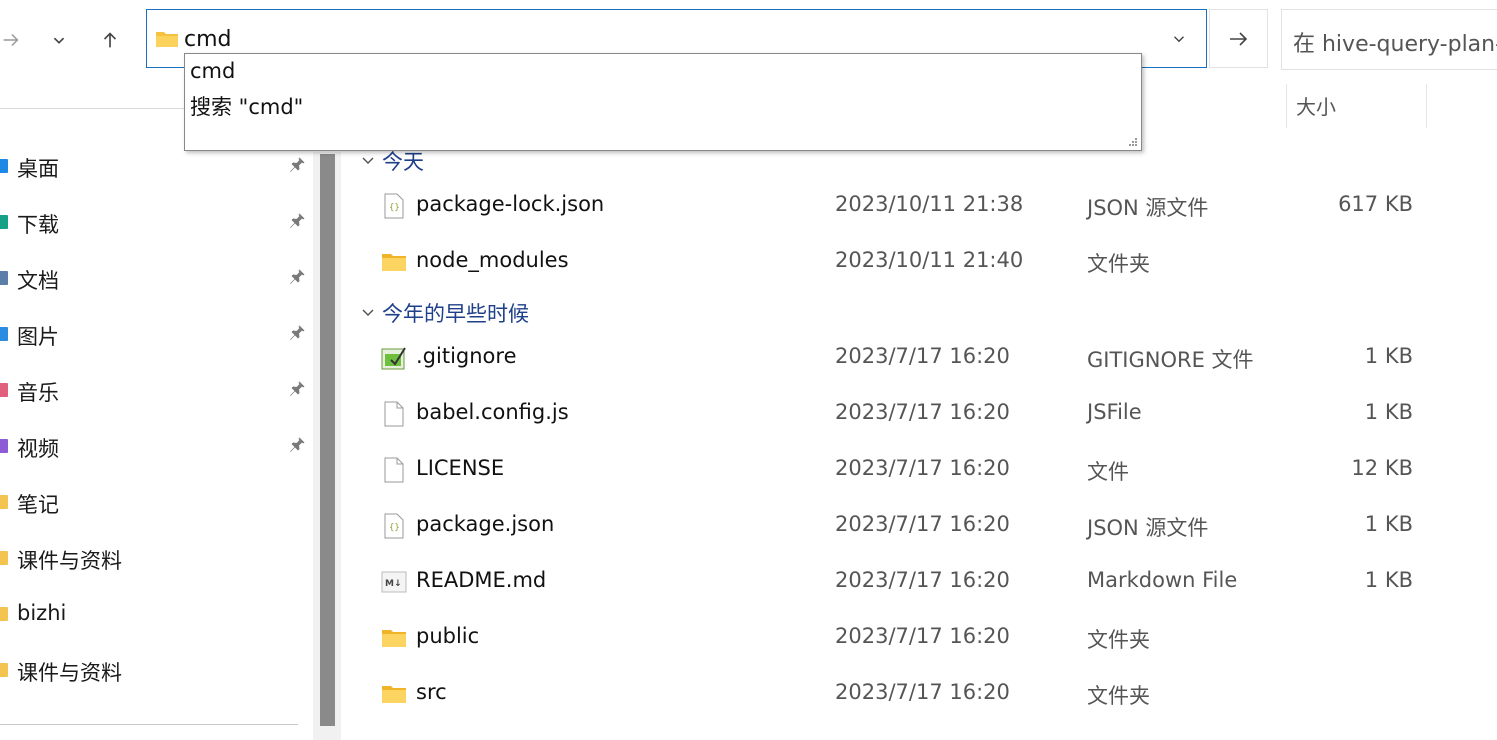 Image resolution: width=1497 pixels, height=740 pixels. I want to click on column-header-size: 大小, so click(1316, 105).